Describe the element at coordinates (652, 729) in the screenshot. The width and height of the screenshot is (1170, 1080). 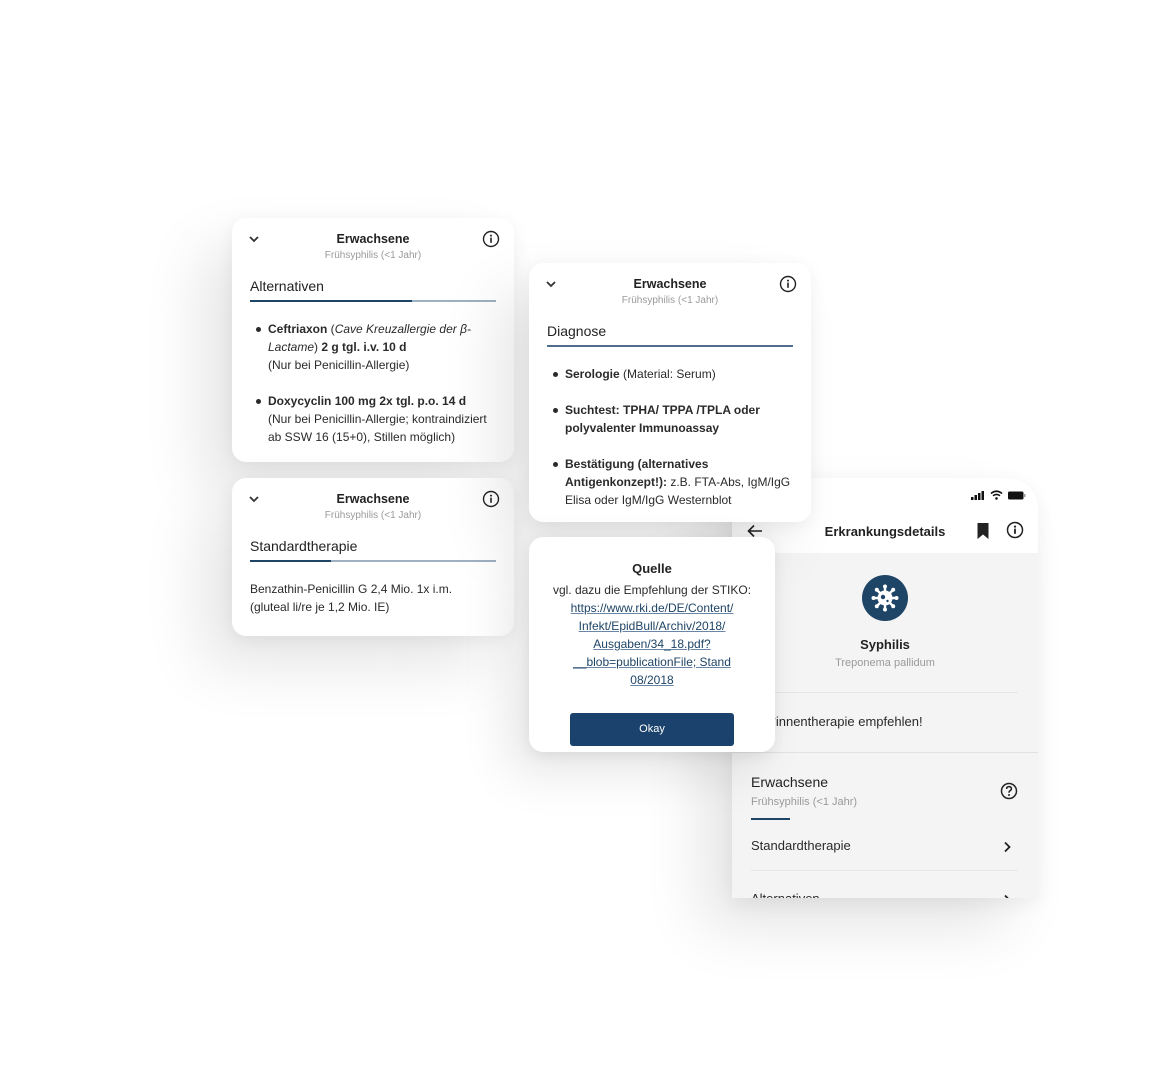
I see `okay-button: Okay` at that location.